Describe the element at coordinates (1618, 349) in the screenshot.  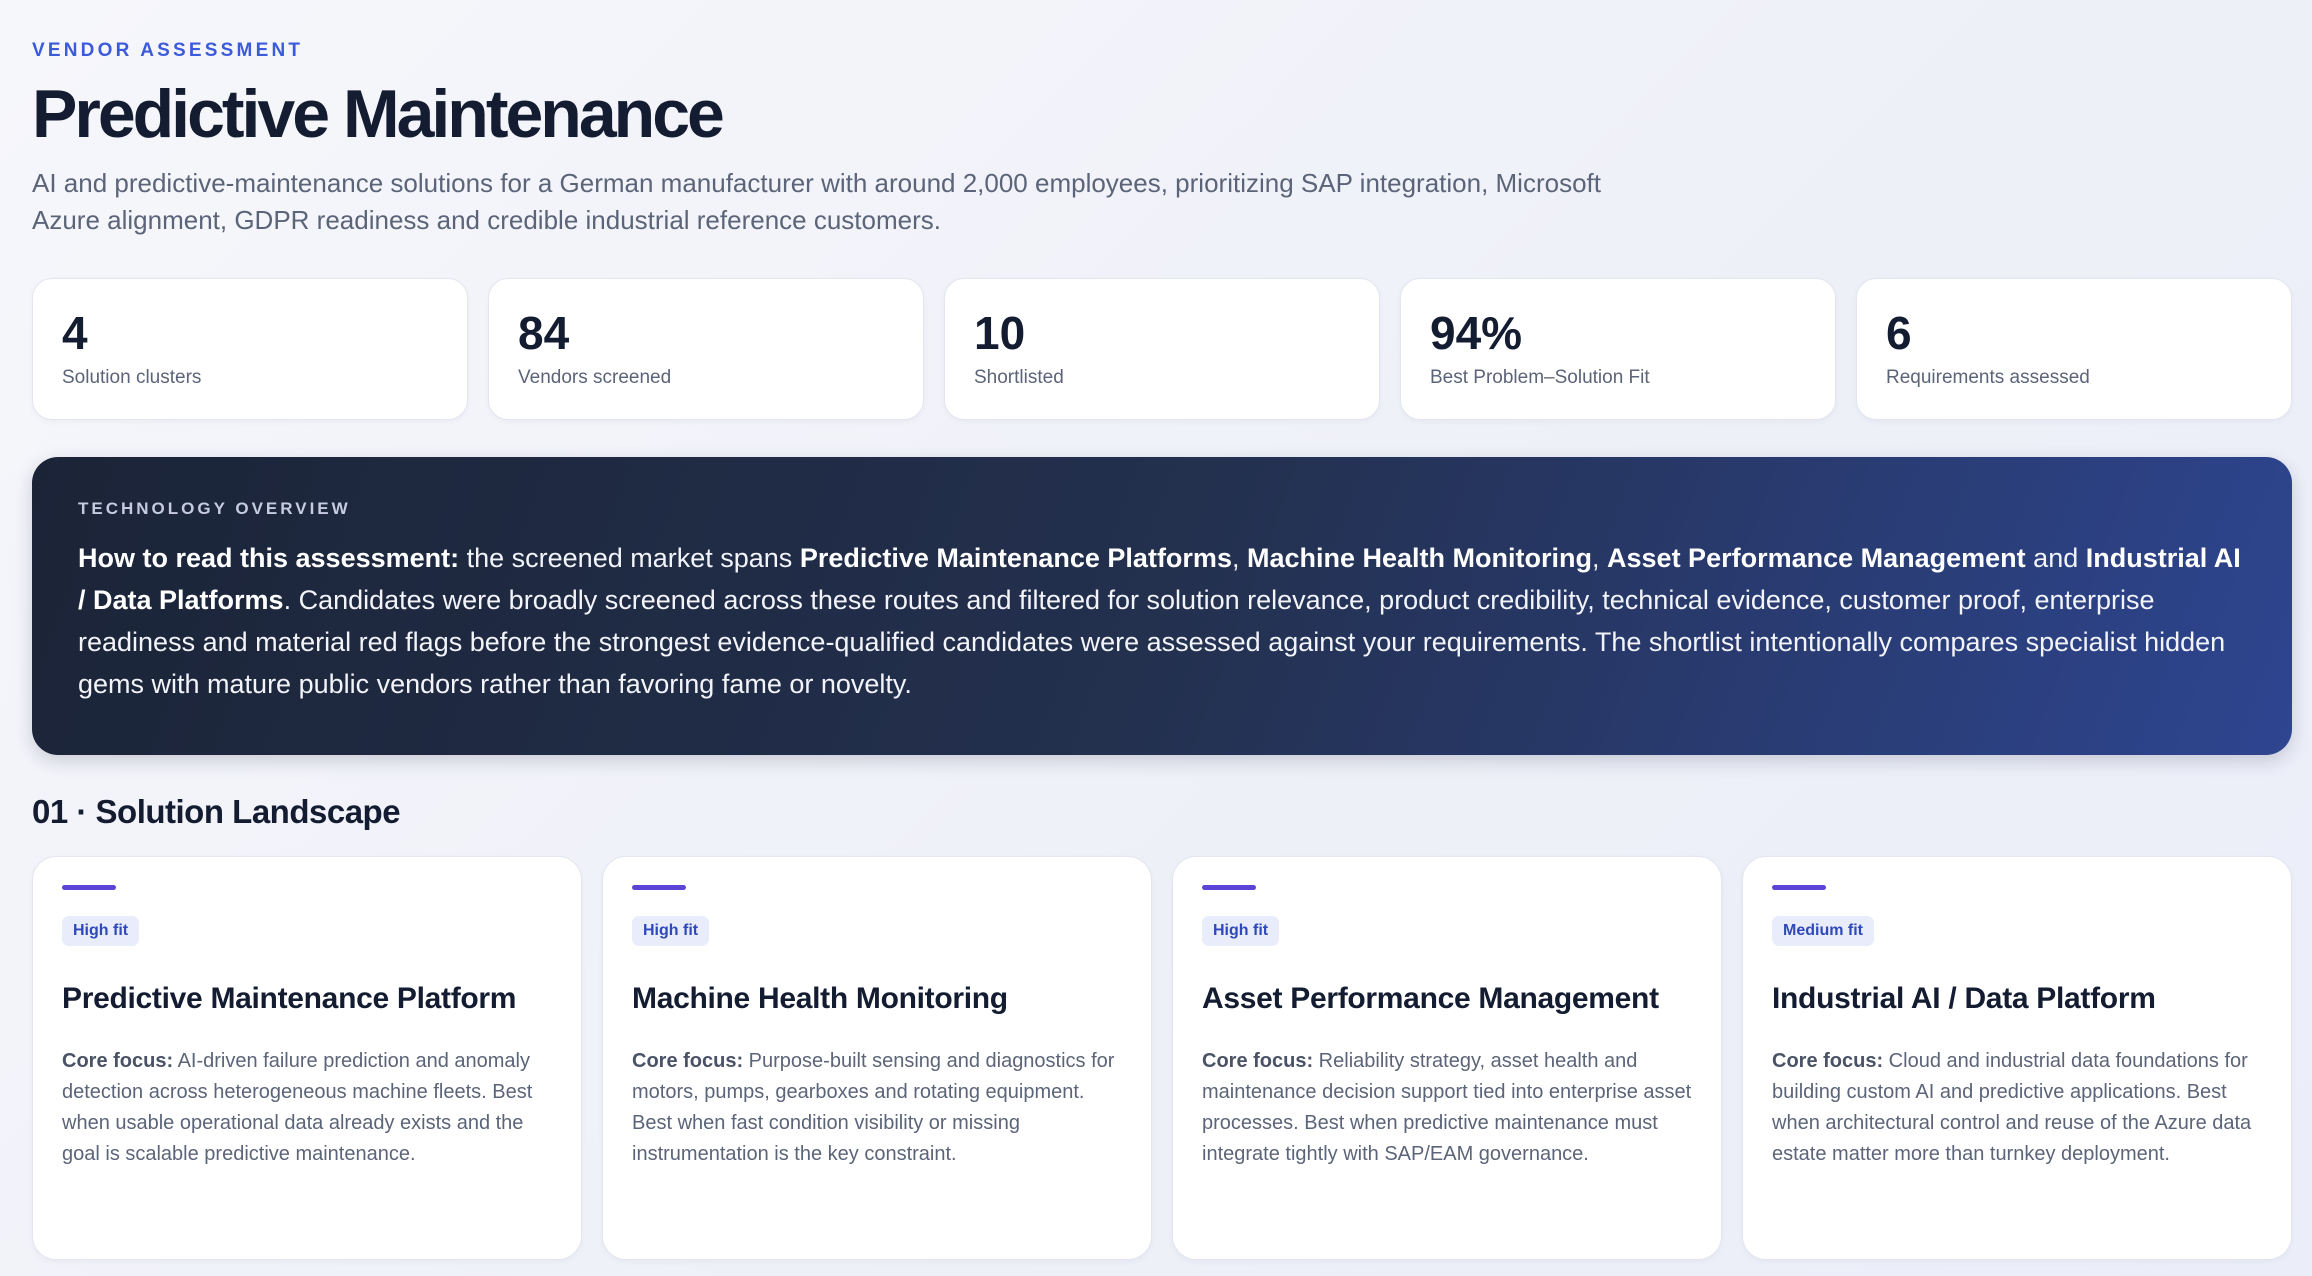
I see `stat-card-best-fit: 94% Best Problem–Solution Fit` at that location.